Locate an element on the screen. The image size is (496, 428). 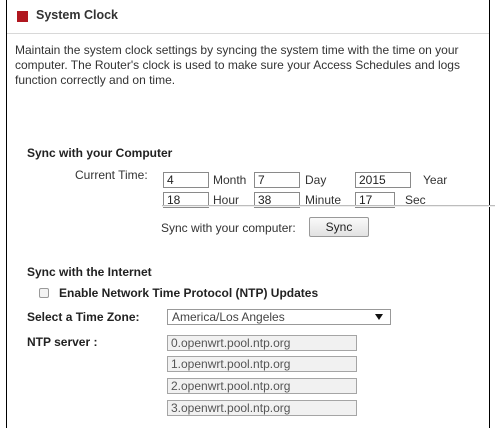
section-marker-icon is located at coordinates (22, 16).